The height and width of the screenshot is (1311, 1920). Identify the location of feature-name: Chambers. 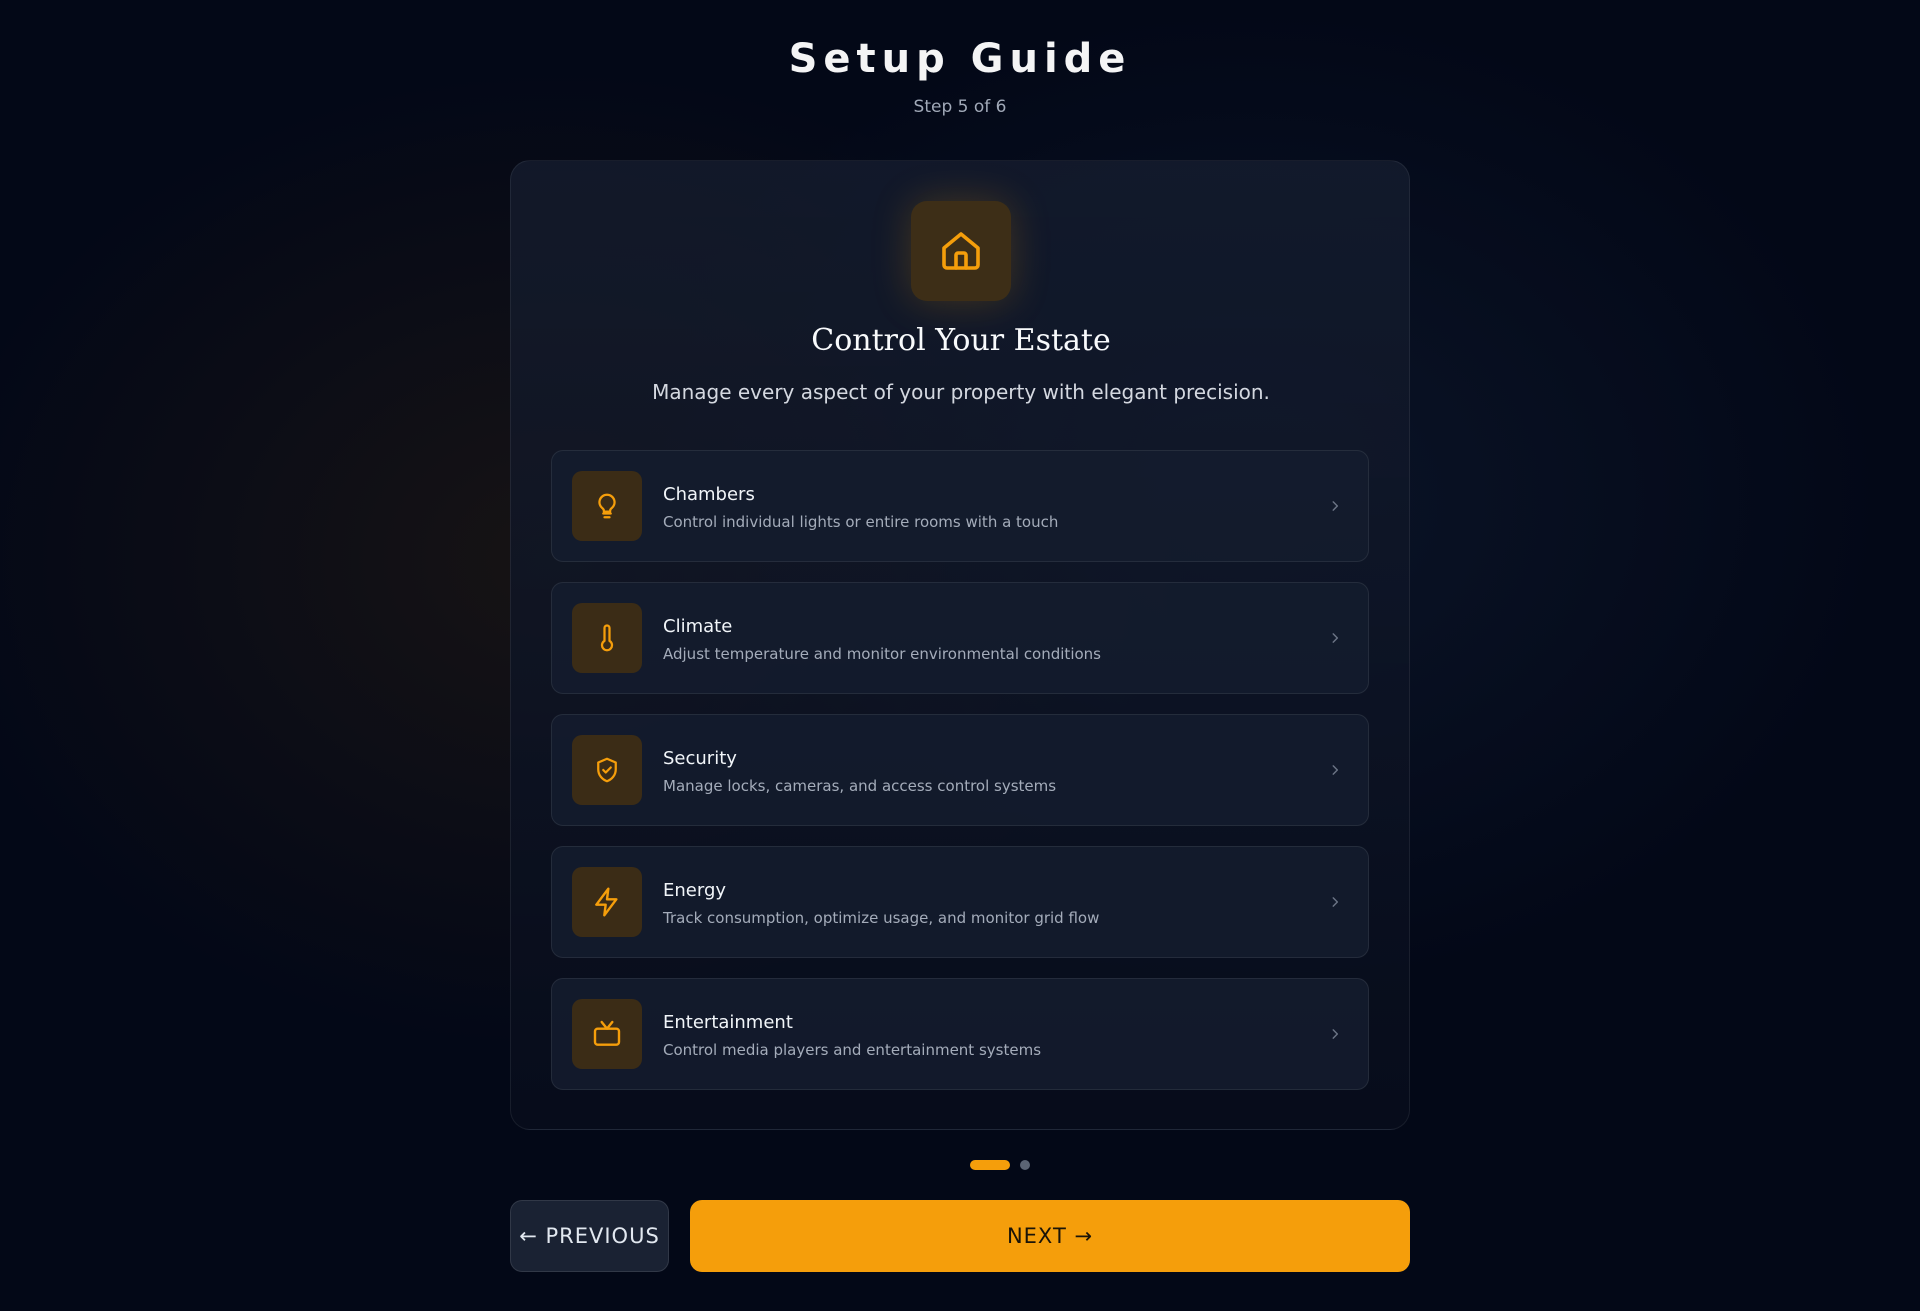
(709, 494).